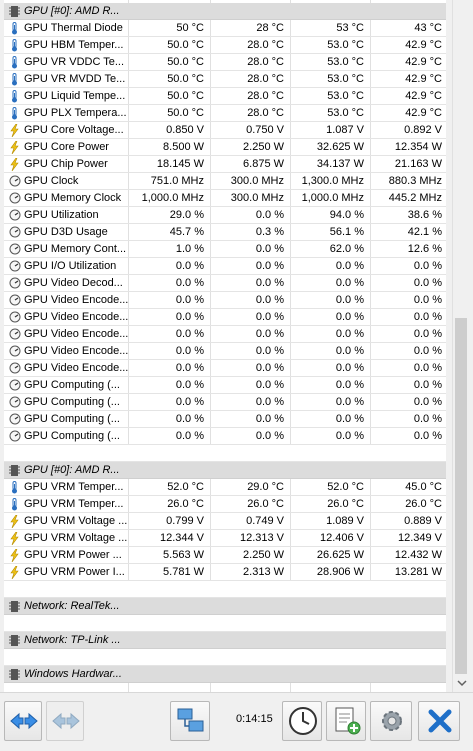 The image size is (473, 751). What do you see at coordinates (23, 721) in the screenshot?
I see `navigate-arrows-button` at bounding box center [23, 721].